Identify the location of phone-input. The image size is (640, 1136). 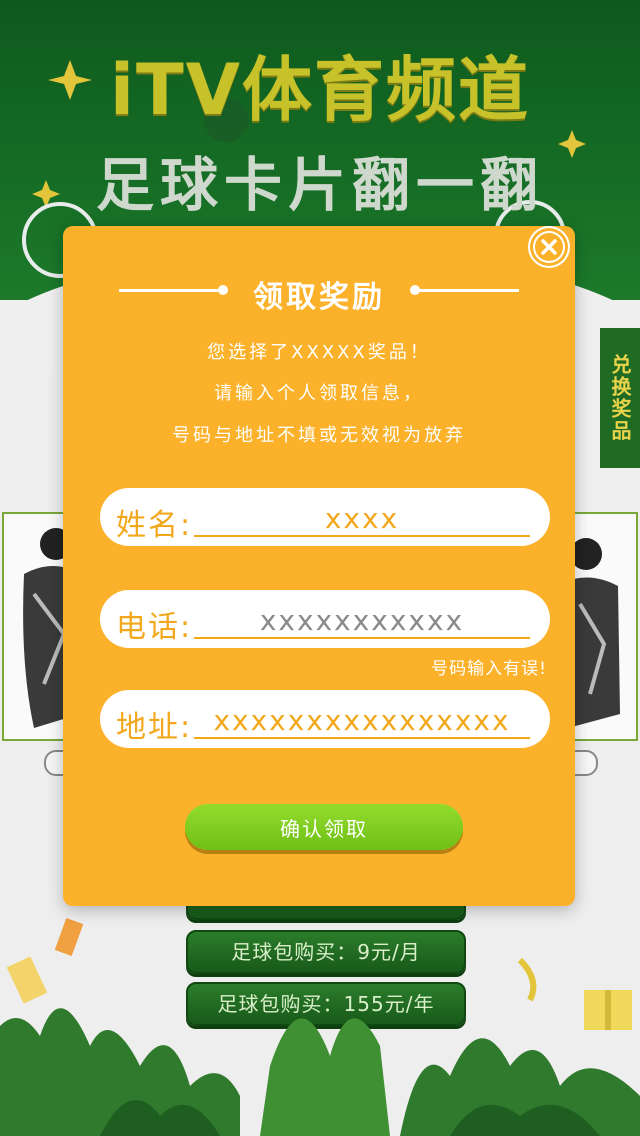
(362, 621).